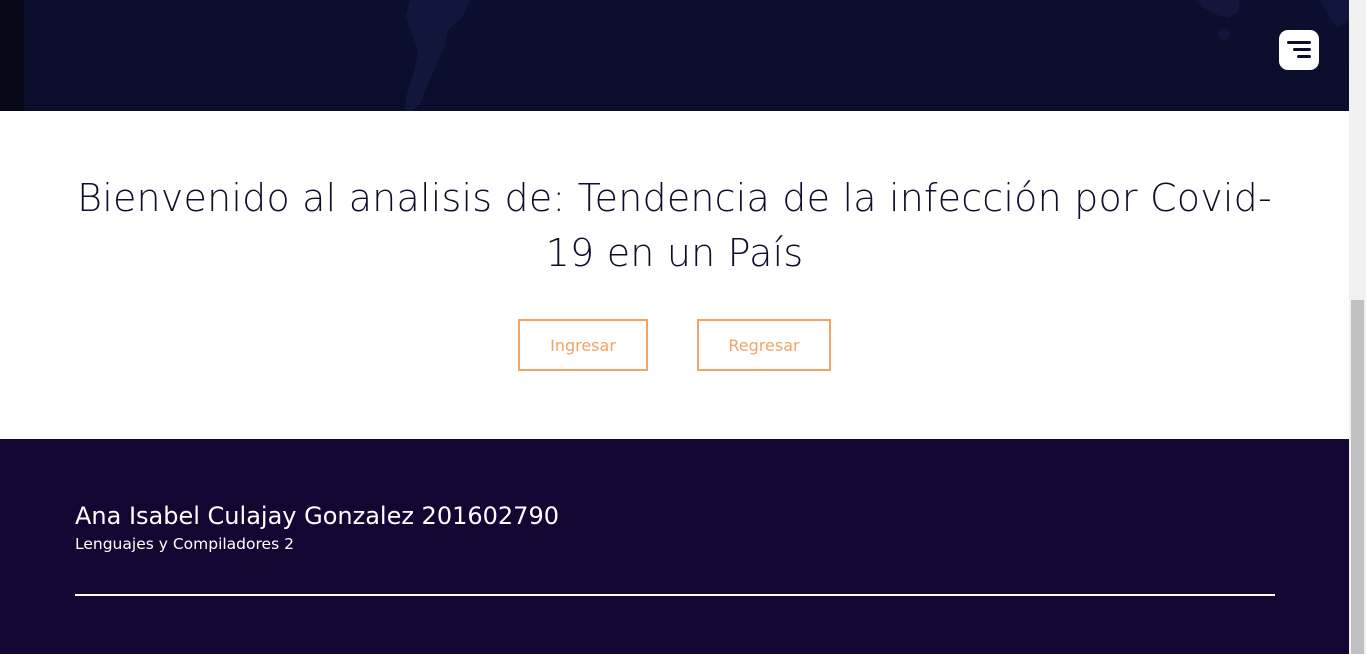  I want to click on course-name: Lenguajes y Compiladores 2, so click(184, 544).